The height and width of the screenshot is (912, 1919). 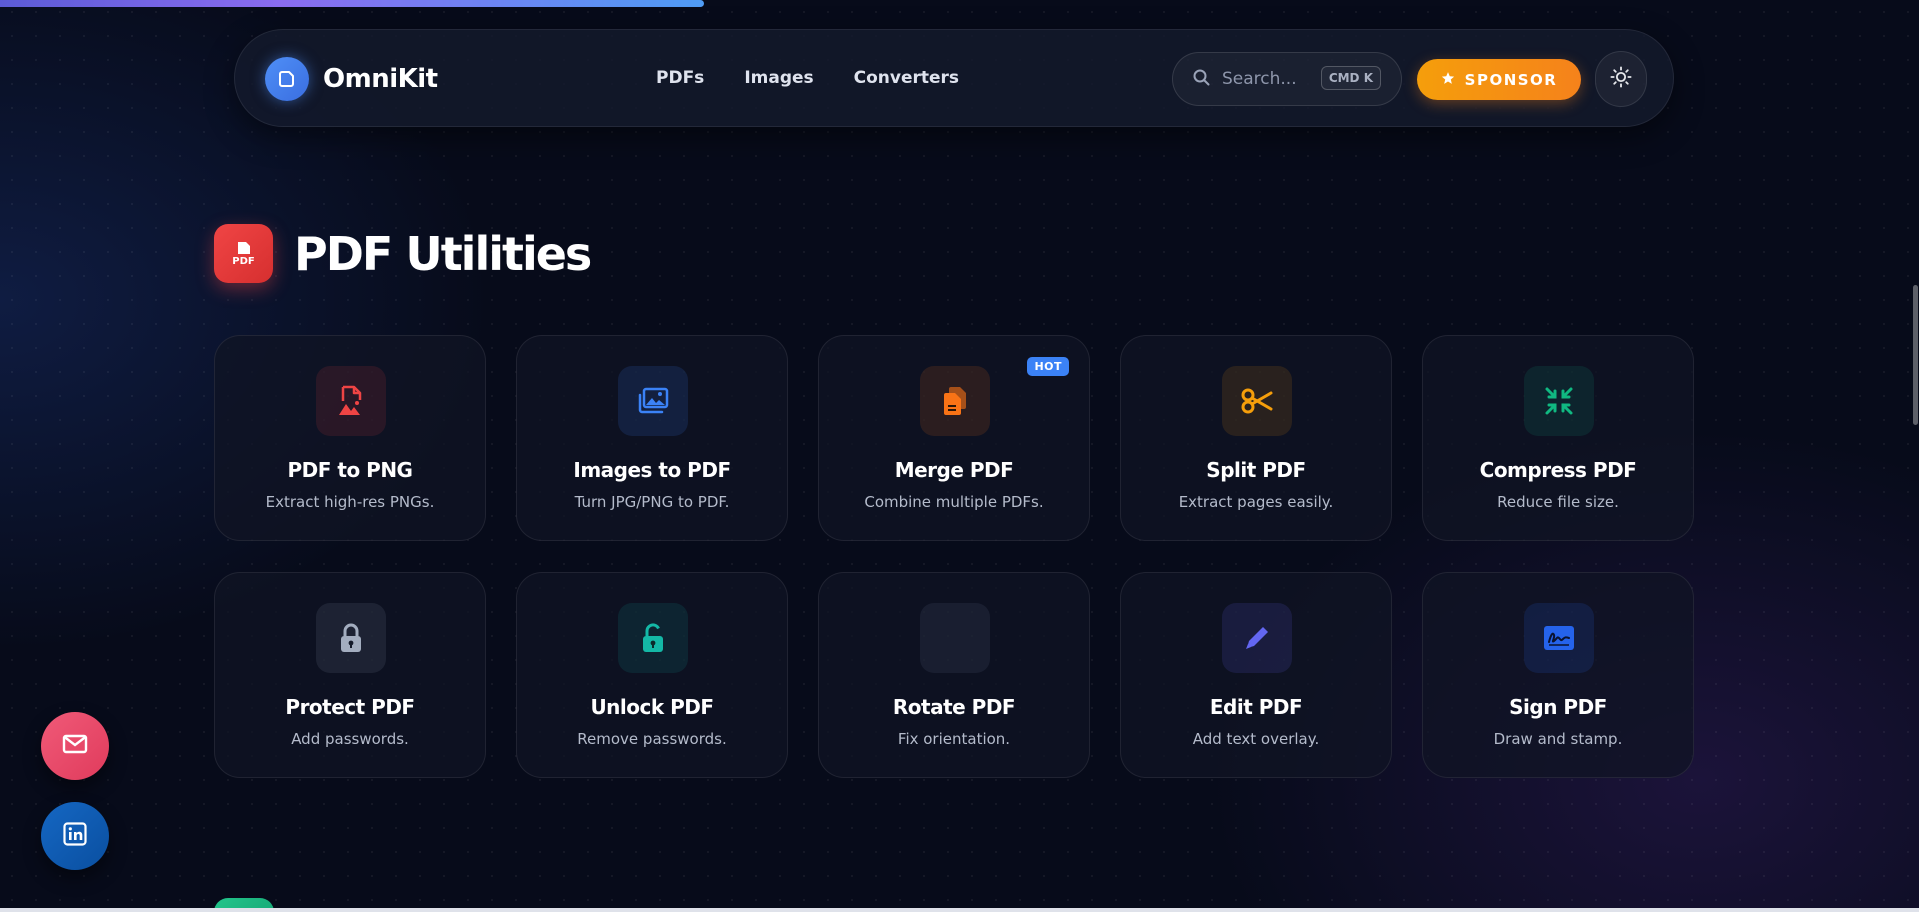 I want to click on linkedin-button, so click(x=75, y=836).